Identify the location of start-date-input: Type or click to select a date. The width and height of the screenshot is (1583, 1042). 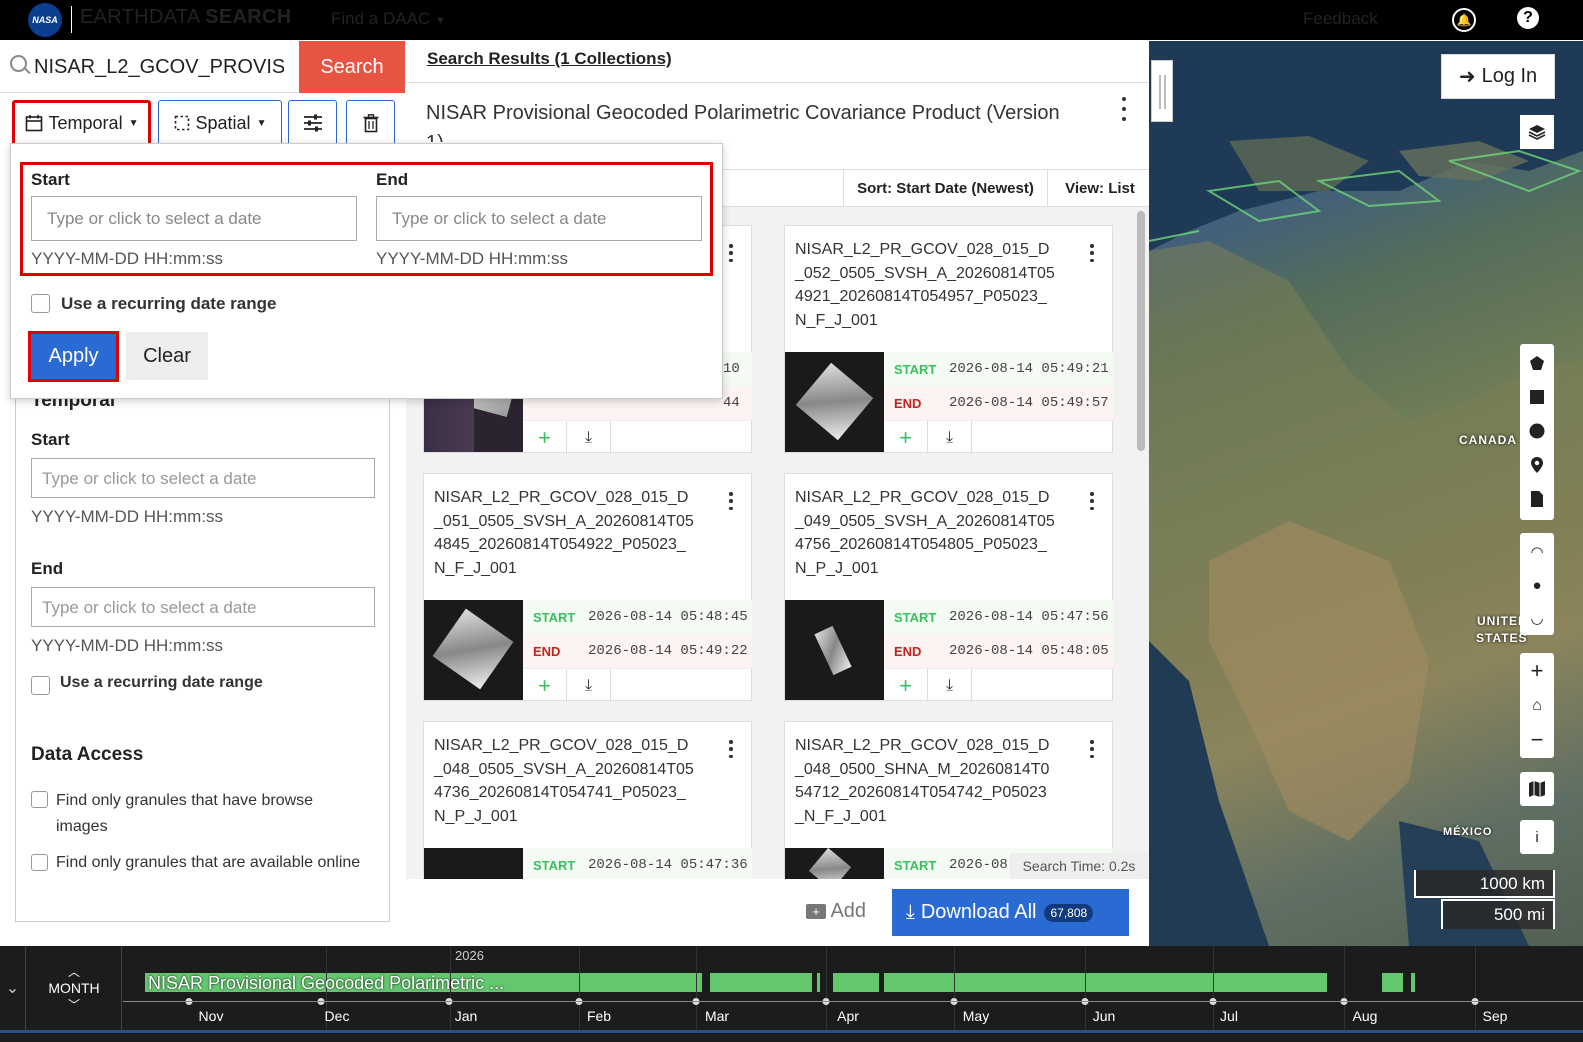
(203, 478).